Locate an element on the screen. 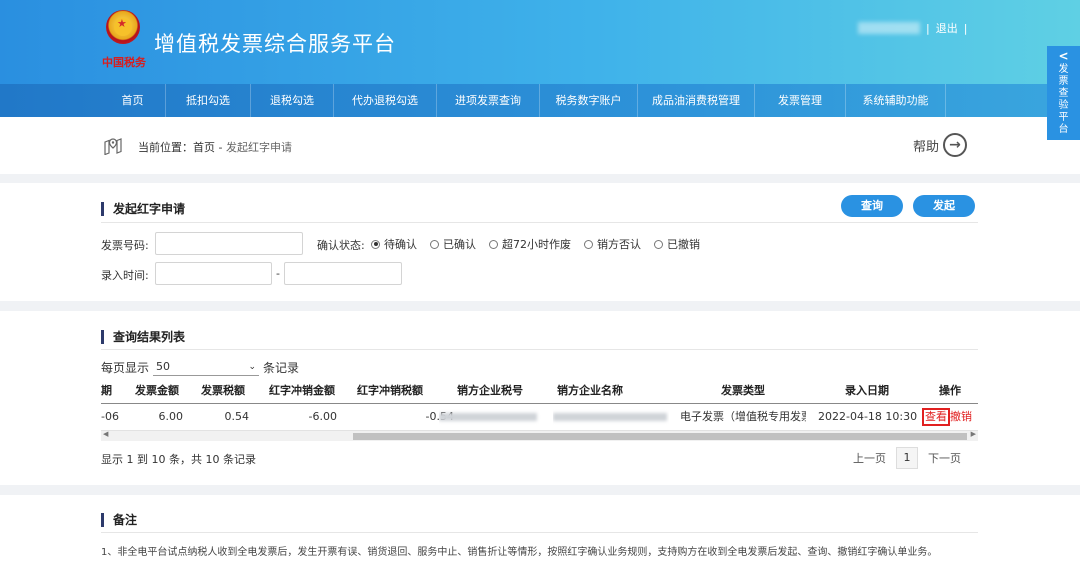  column-header-8: 录入日期 is located at coordinates (867, 390).